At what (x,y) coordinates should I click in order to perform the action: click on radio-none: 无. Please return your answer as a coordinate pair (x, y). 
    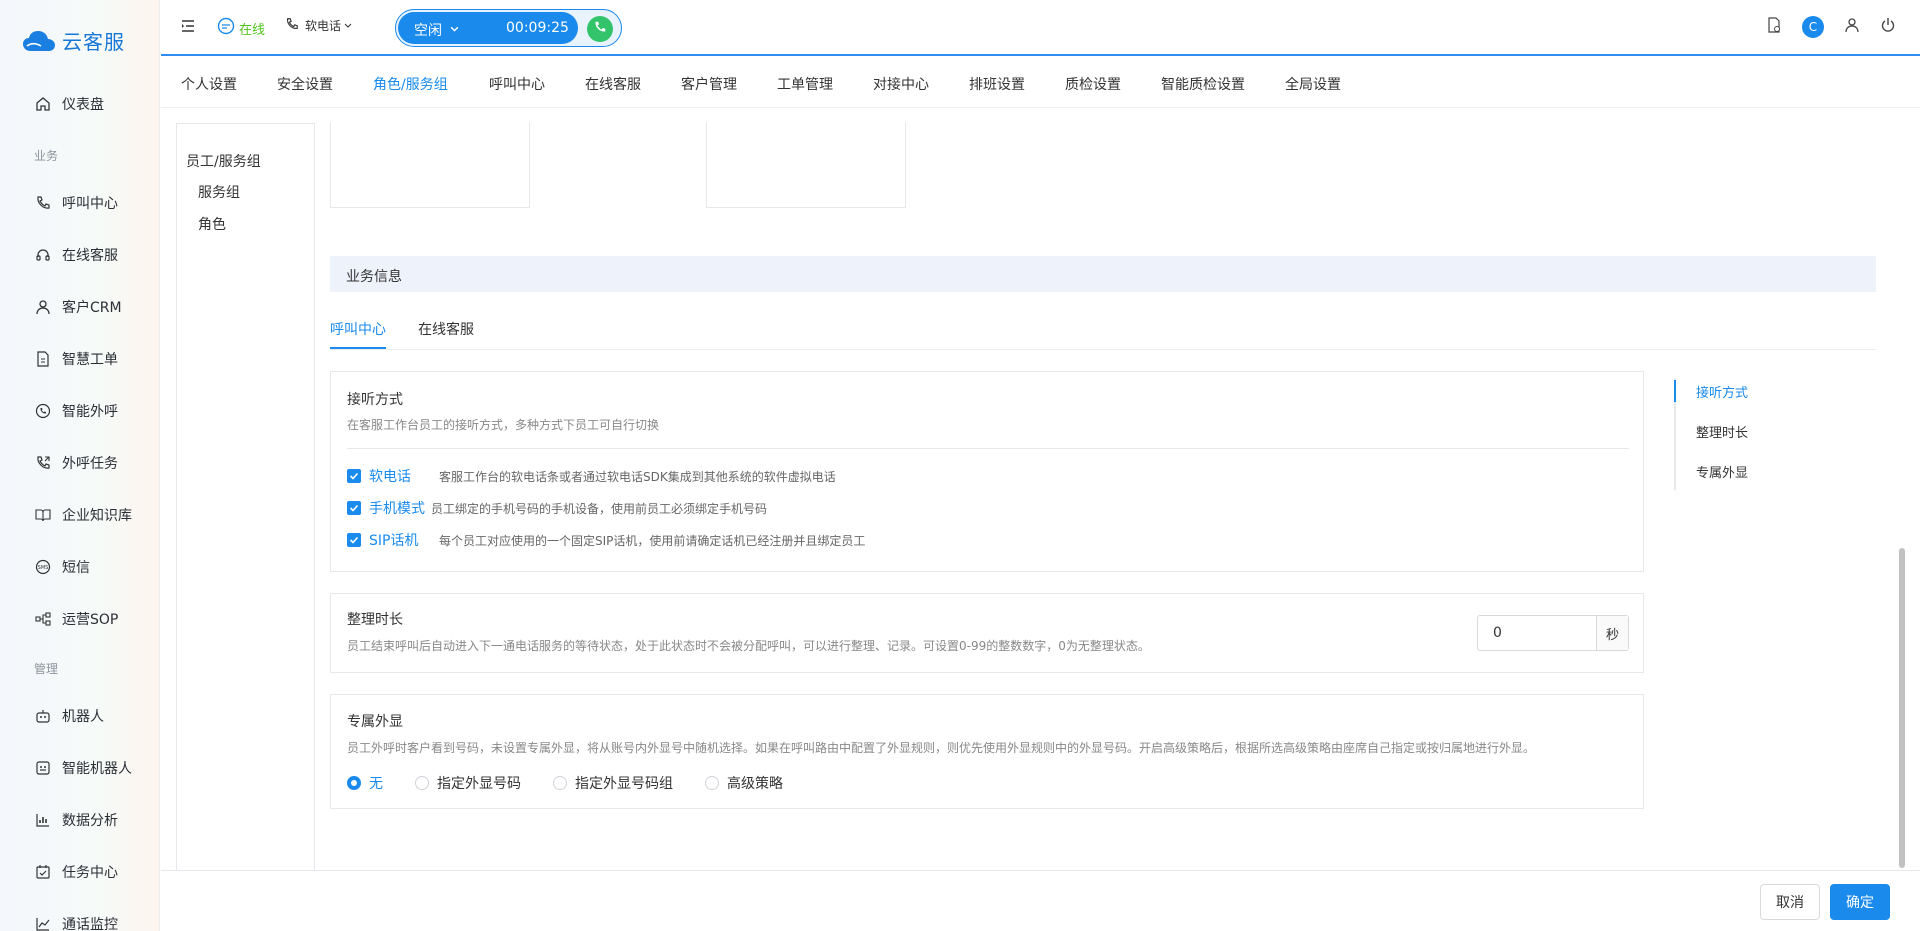
    Looking at the image, I should click on (365, 783).